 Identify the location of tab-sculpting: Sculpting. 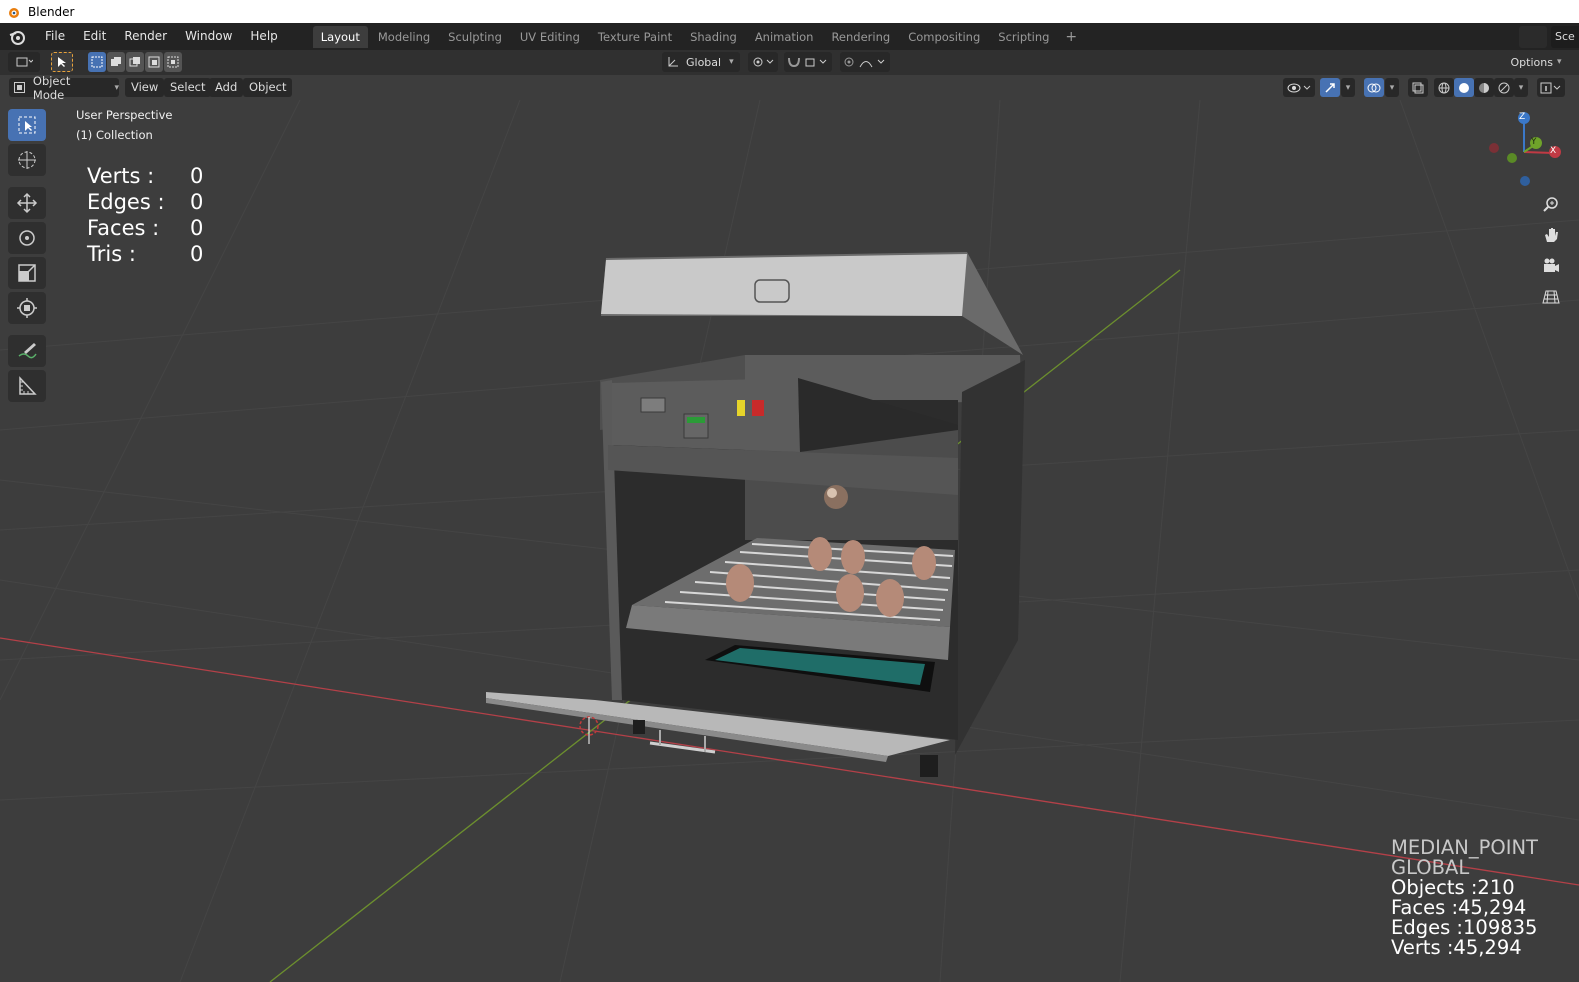
(475, 37).